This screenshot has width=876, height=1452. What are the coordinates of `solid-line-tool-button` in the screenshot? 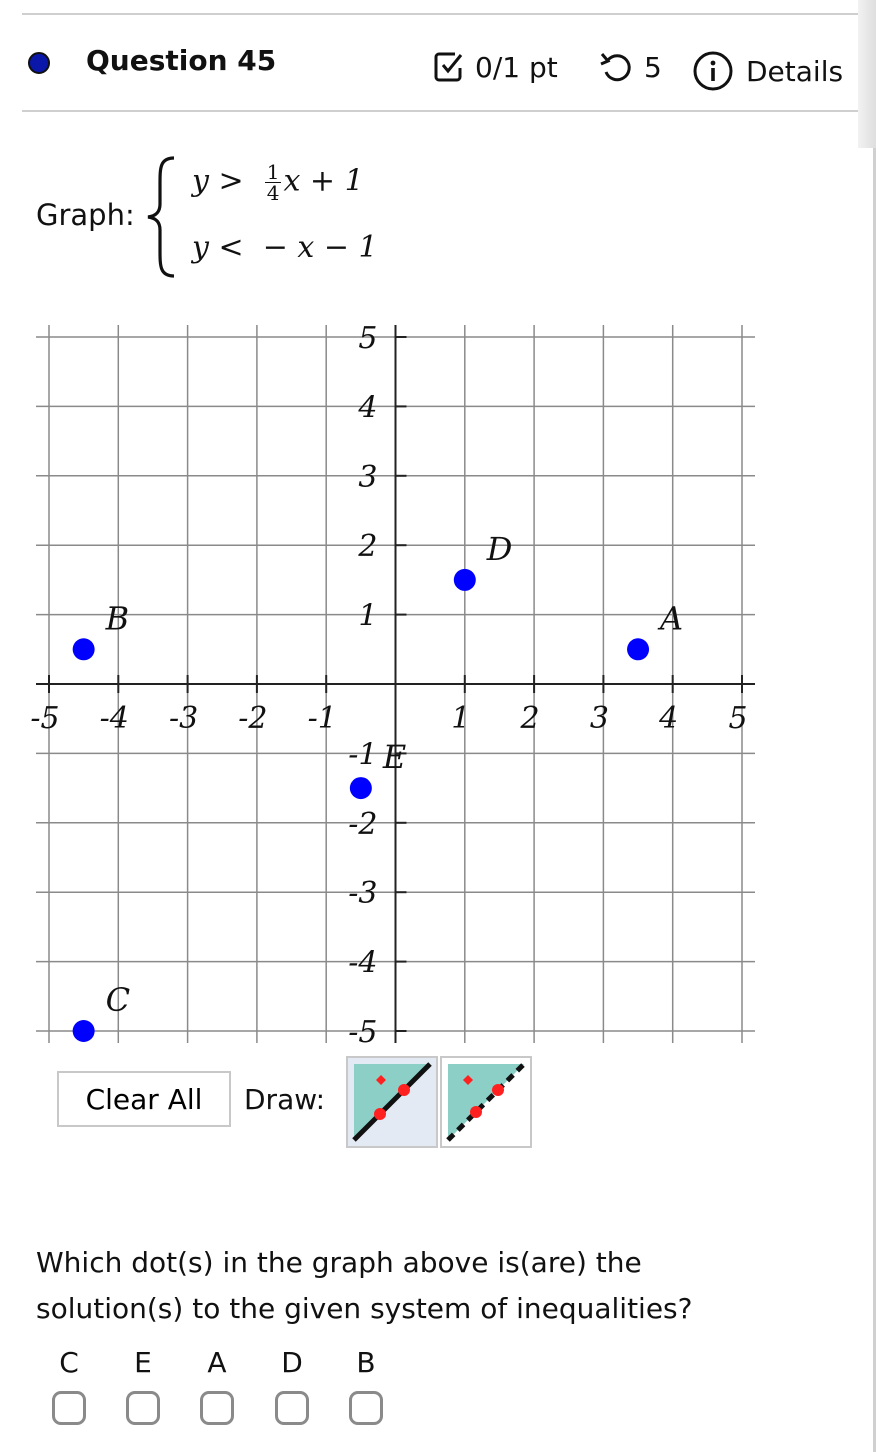 It's located at (392, 1102).